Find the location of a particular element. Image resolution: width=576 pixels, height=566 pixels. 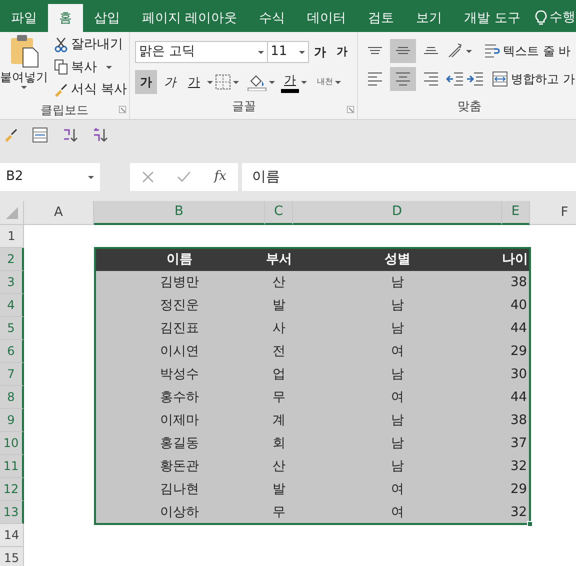

shrink-font-button: 가 is located at coordinates (342, 52).